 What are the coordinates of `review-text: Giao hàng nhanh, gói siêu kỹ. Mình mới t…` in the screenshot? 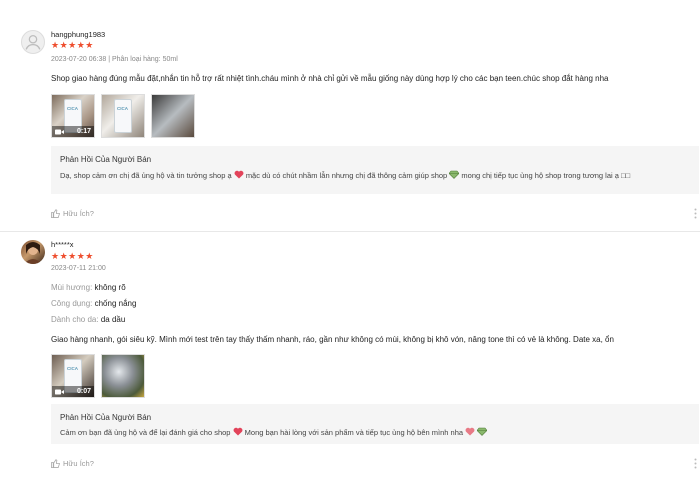 It's located at (332, 339).